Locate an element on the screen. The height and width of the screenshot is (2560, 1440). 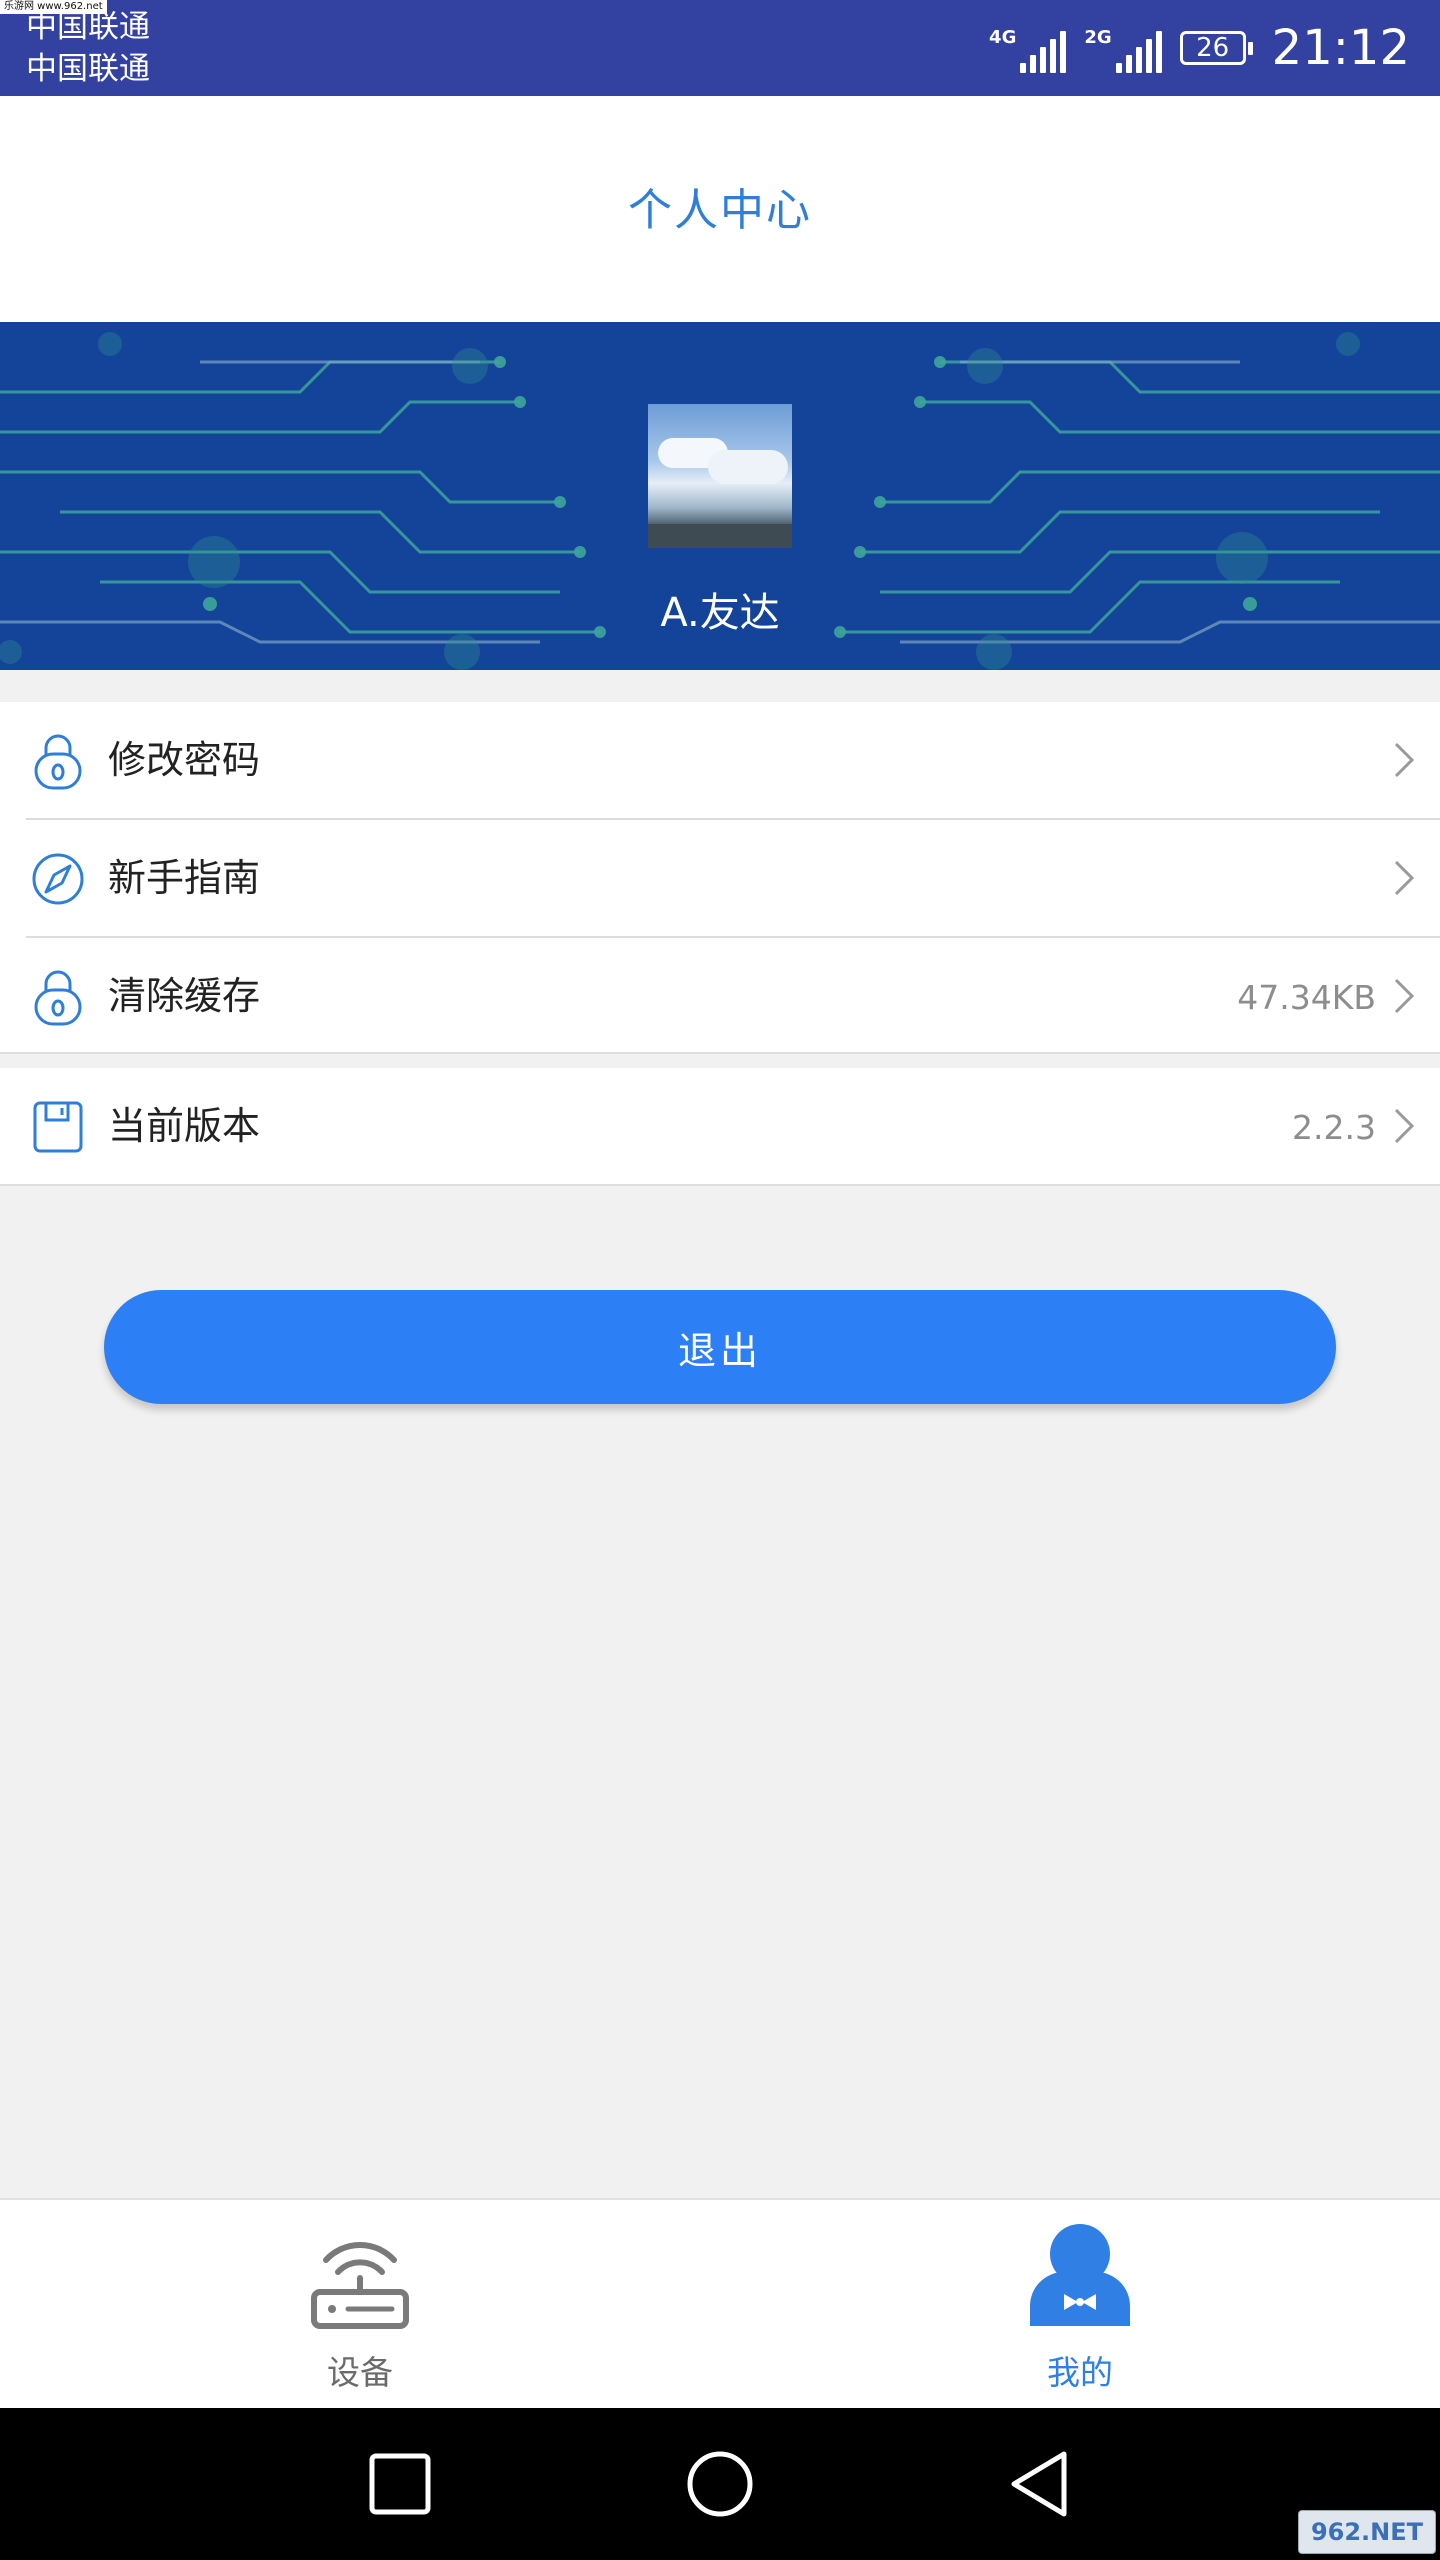
menu-item-label: 清除缓存 is located at coordinates (184, 996).